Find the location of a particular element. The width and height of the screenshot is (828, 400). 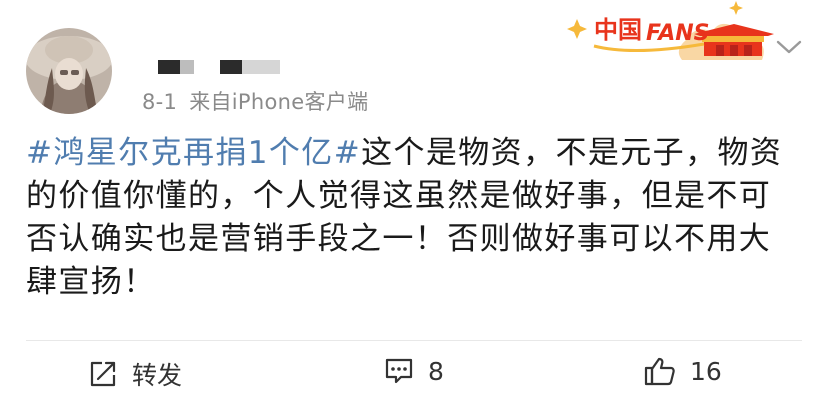

comment-button: 8 is located at coordinates (414, 371).